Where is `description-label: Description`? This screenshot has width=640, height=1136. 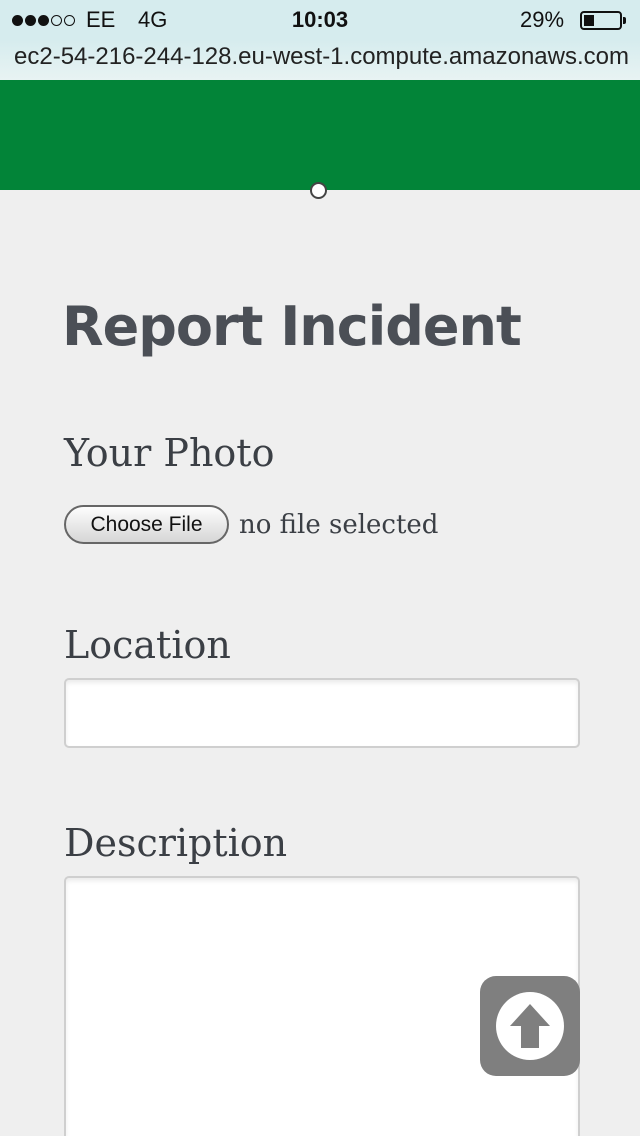 description-label: Description is located at coordinates (176, 843).